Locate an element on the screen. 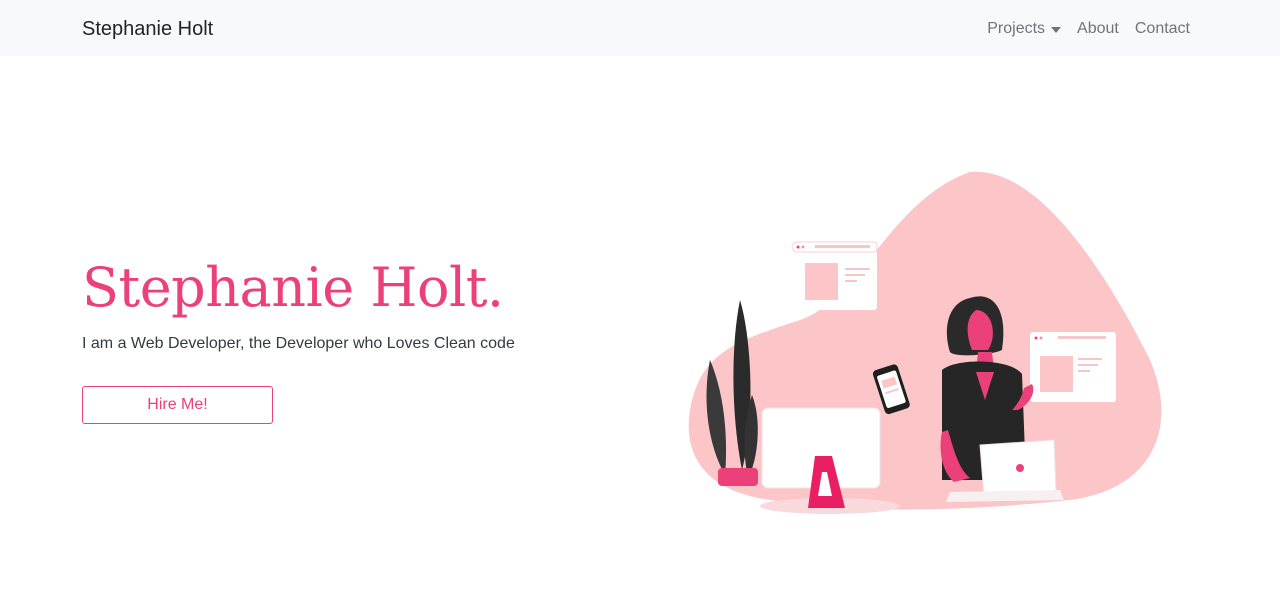 The image size is (1280, 616). nav-links: Projects About Contact is located at coordinates (1088, 29).